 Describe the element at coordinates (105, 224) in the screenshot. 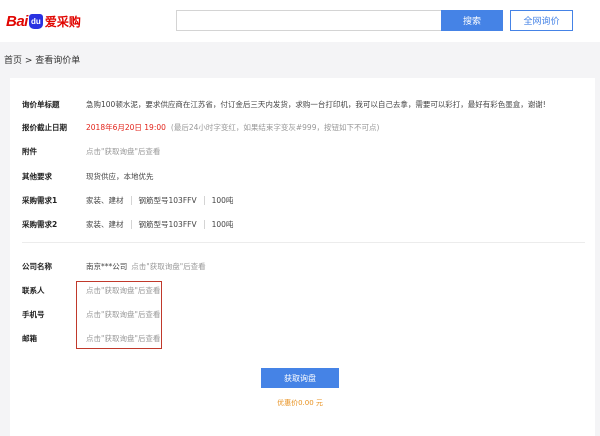

I see `requirement-2-category: 家装、建材` at that location.